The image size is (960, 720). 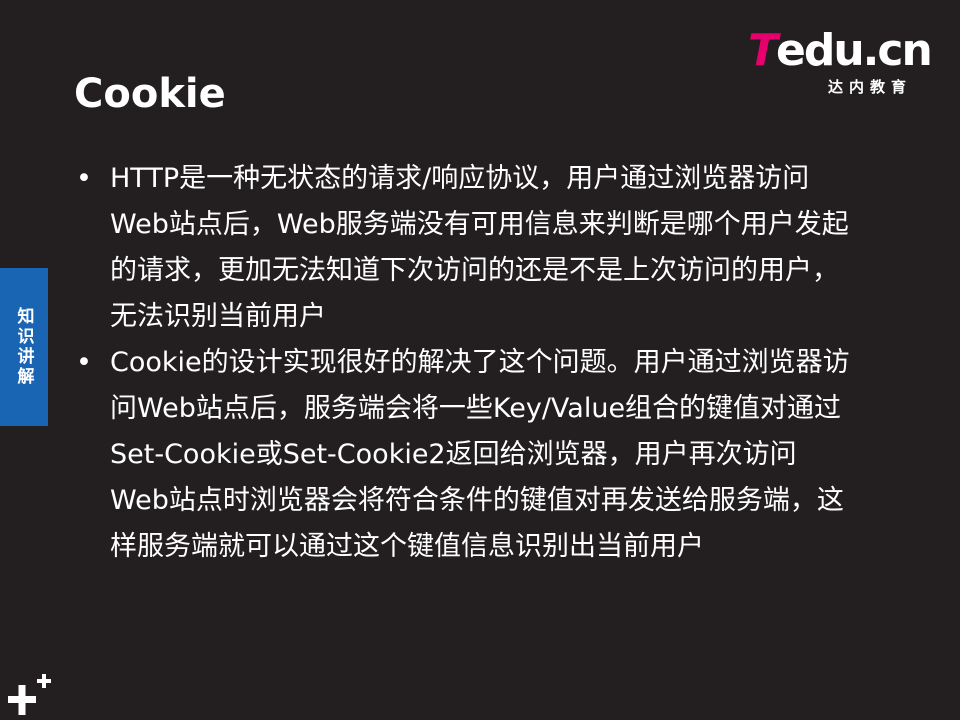 I want to click on slide-title: Cookie, so click(x=150, y=94).